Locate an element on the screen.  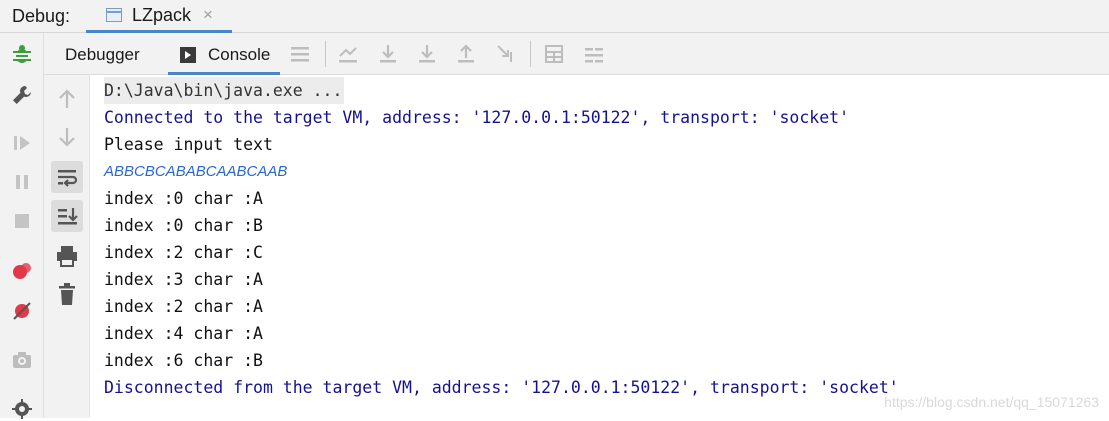
bug-icon is located at coordinates (22, 55).